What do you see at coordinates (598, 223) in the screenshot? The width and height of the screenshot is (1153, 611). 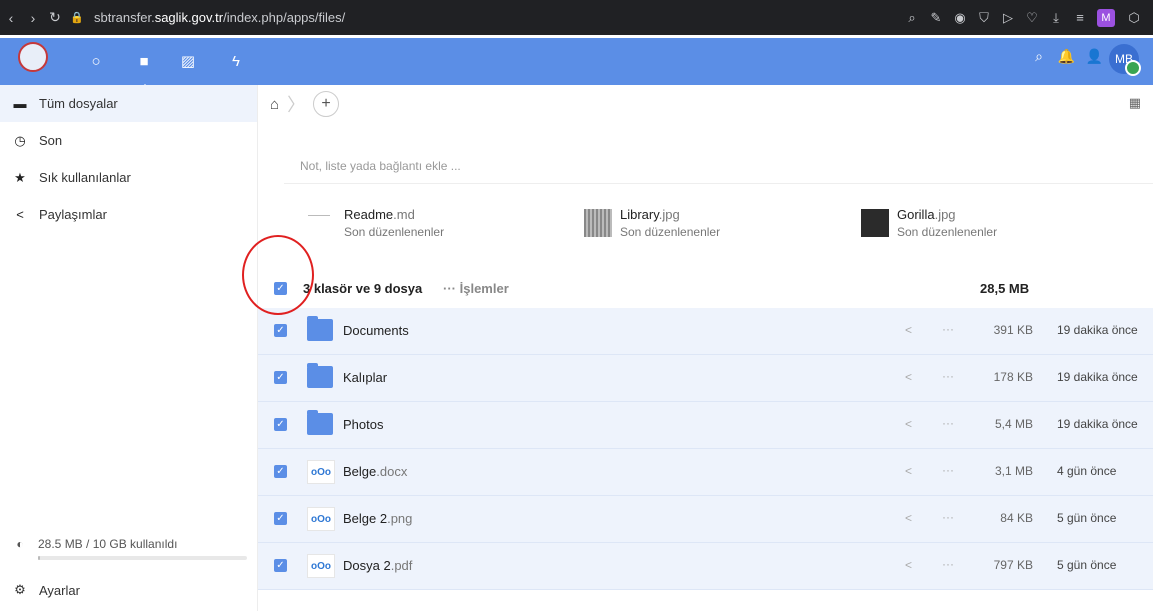 I see `library-thumbnail` at bounding box center [598, 223].